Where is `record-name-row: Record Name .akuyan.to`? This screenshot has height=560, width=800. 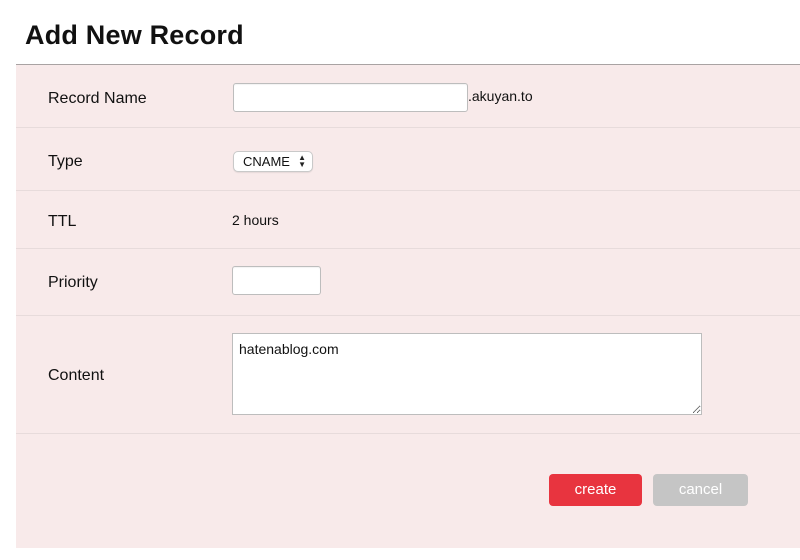
record-name-row: Record Name .akuyan.to is located at coordinates (408, 96).